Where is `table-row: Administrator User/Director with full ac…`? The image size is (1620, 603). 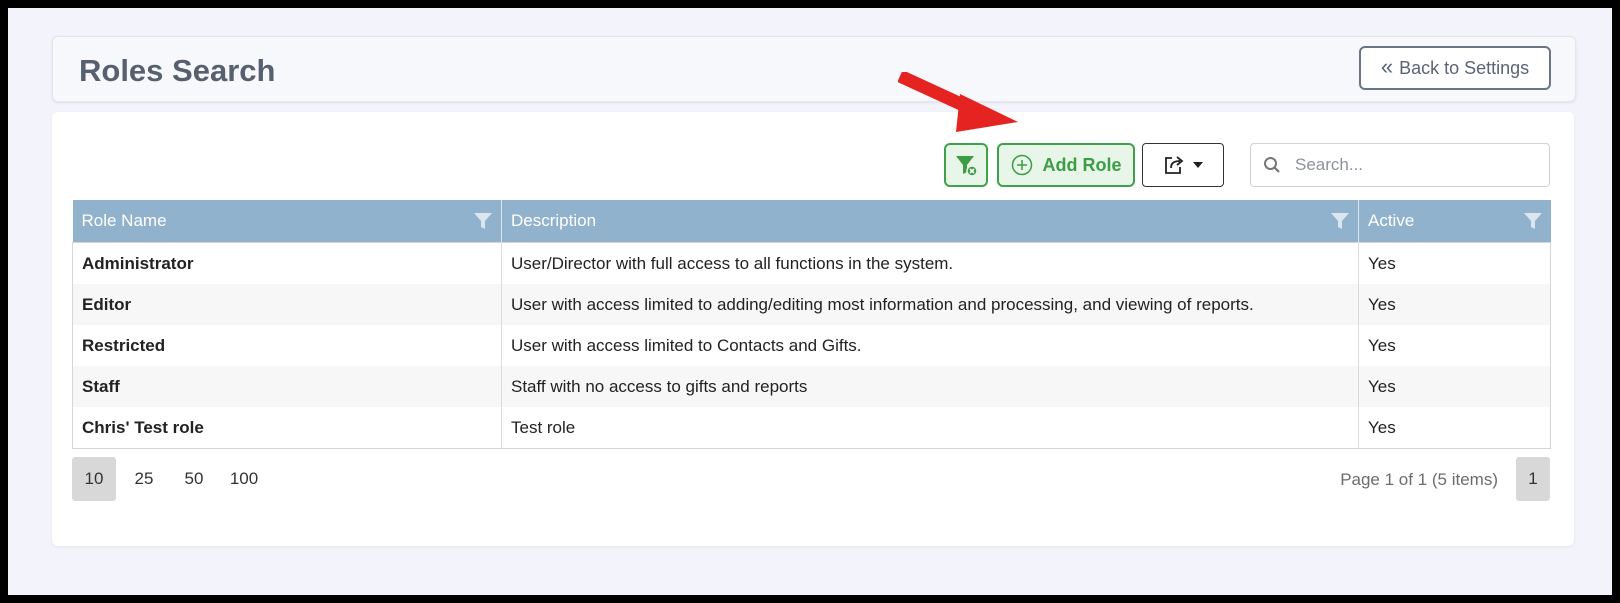 table-row: Administrator User/Director with full ac… is located at coordinates (811, 263).